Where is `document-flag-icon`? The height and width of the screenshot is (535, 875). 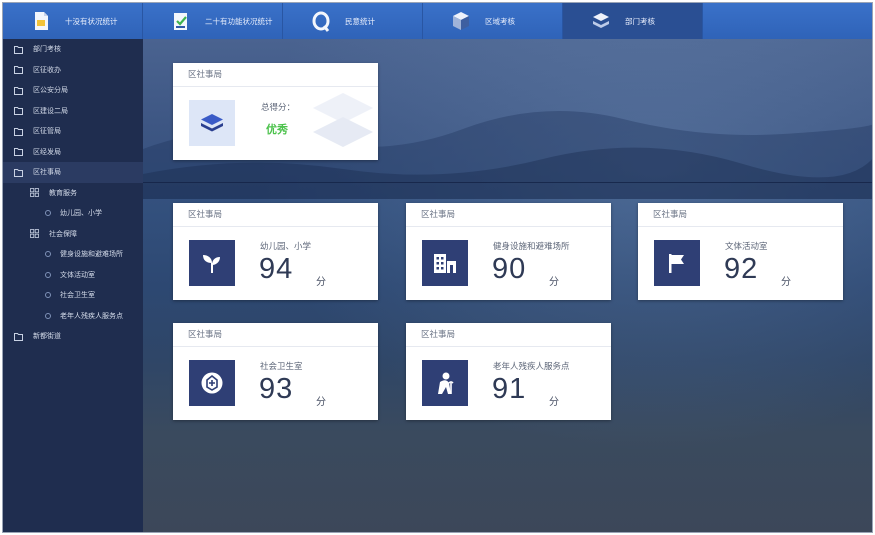
document-flag-icon is located at coordinates (41, 21).